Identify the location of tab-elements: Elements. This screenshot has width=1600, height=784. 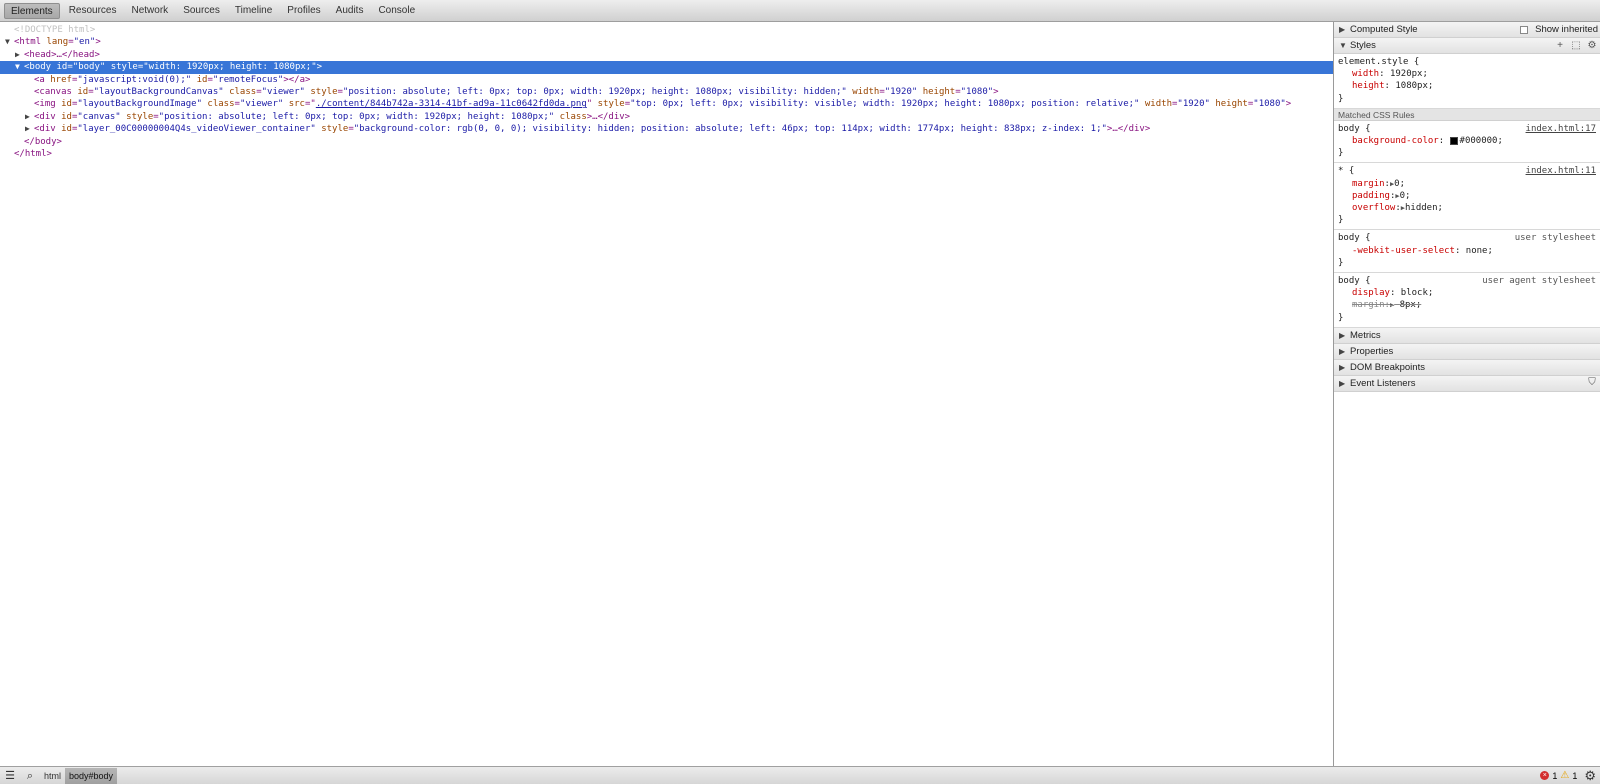
(32, 10).